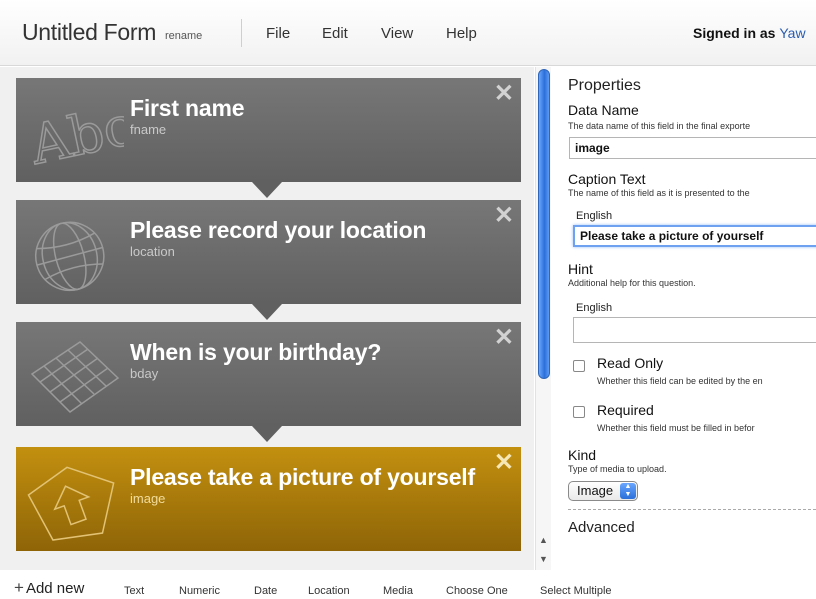  I want to click on hint-description: Additional help for this question., so click(632, 283).